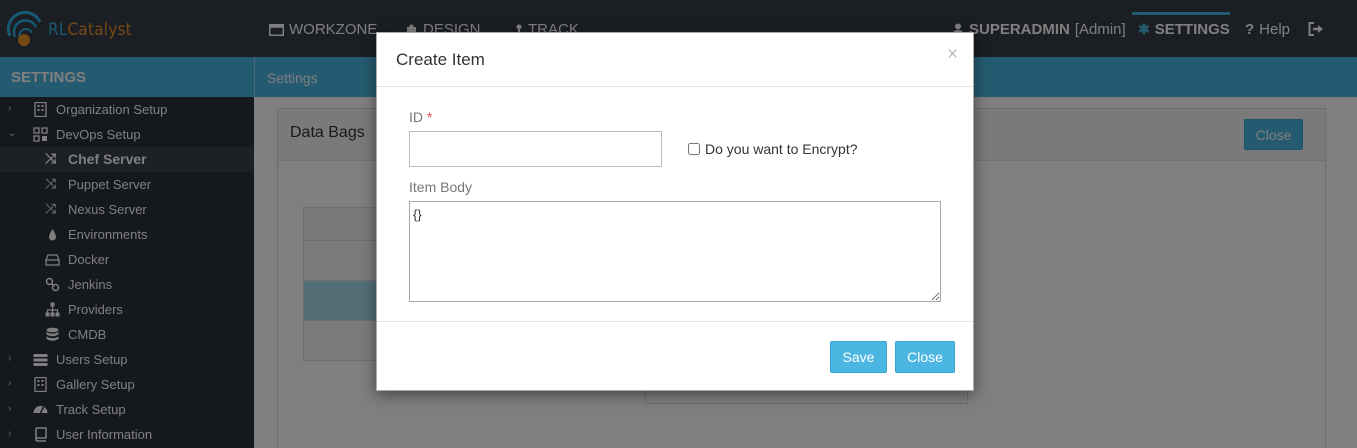  Describe the element at coordinates (440, 59) in the screenshot. I see `modal-title: Create Item` at that location.